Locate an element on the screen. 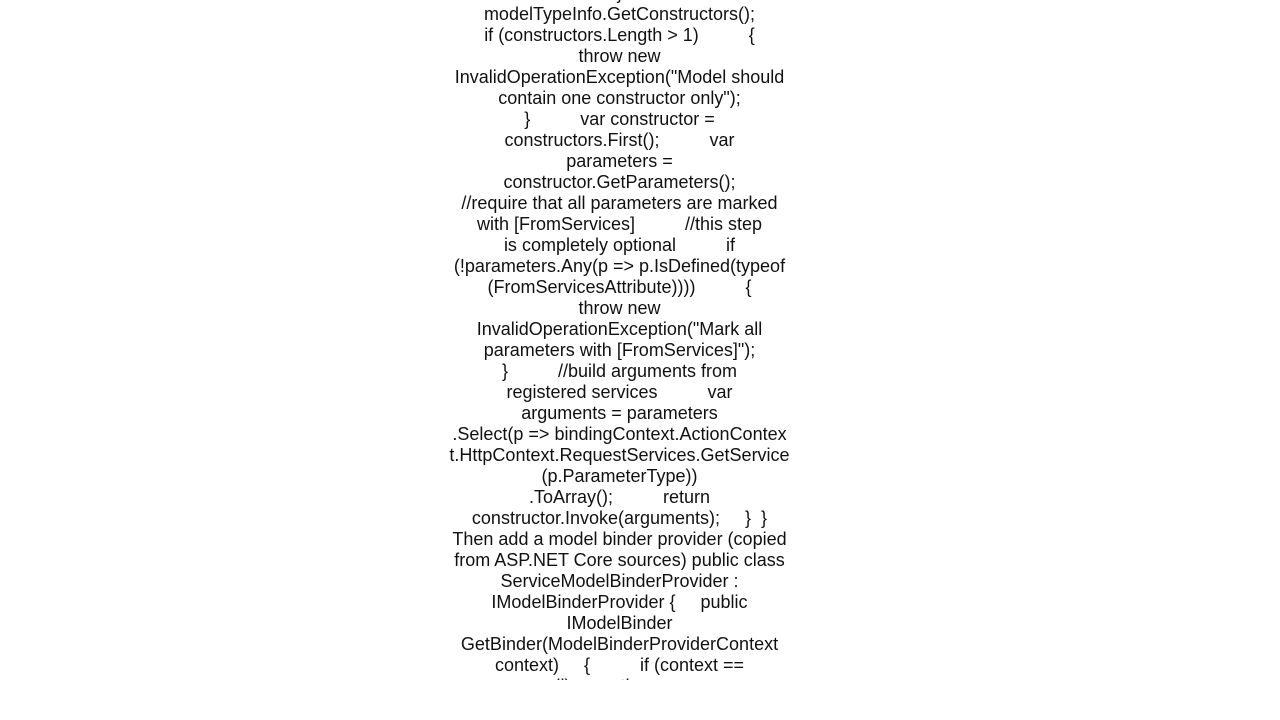 The width and height of the screenshot is (1280, 720). text-line: contain one constructor only"); is located at coordinates (619, 98).